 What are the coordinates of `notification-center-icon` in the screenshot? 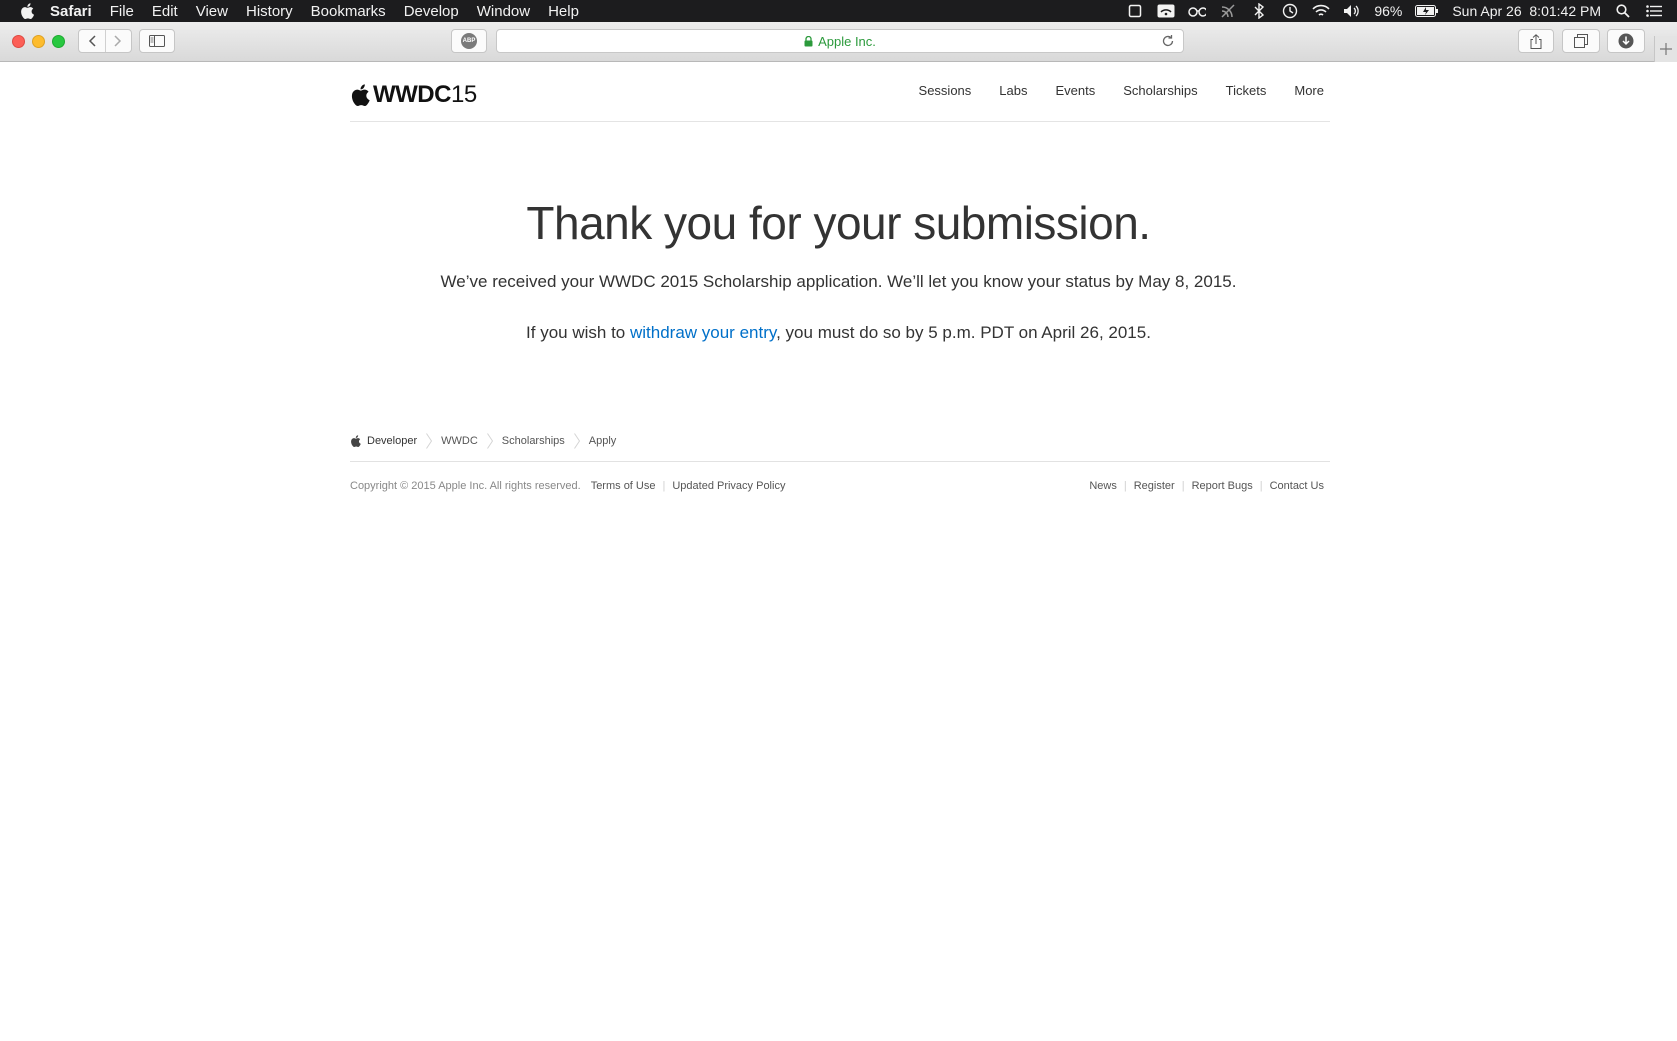 It's located at (1654, 11).